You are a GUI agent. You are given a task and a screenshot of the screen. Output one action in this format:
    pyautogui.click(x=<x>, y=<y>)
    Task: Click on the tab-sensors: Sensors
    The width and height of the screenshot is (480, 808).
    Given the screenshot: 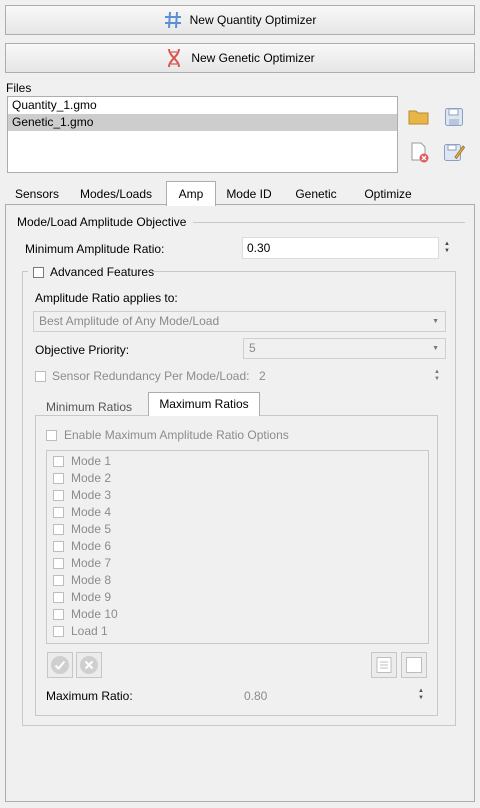 What is the action you would take?
    pyautogui.click(x=37, y=194)
    